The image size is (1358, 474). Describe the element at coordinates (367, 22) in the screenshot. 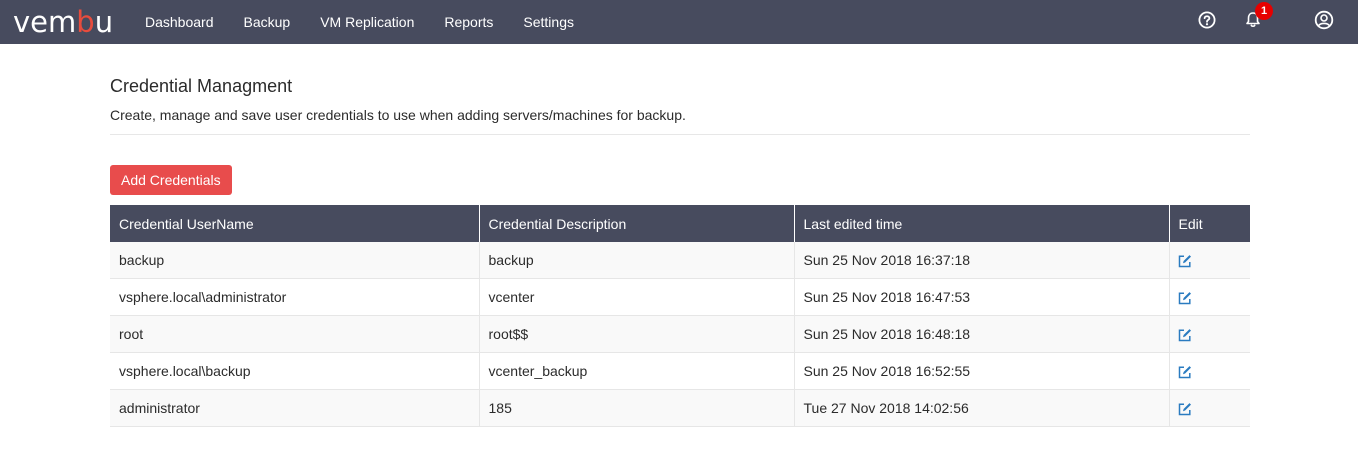

I see `nav-vm-replication: VM Replication` at that location.